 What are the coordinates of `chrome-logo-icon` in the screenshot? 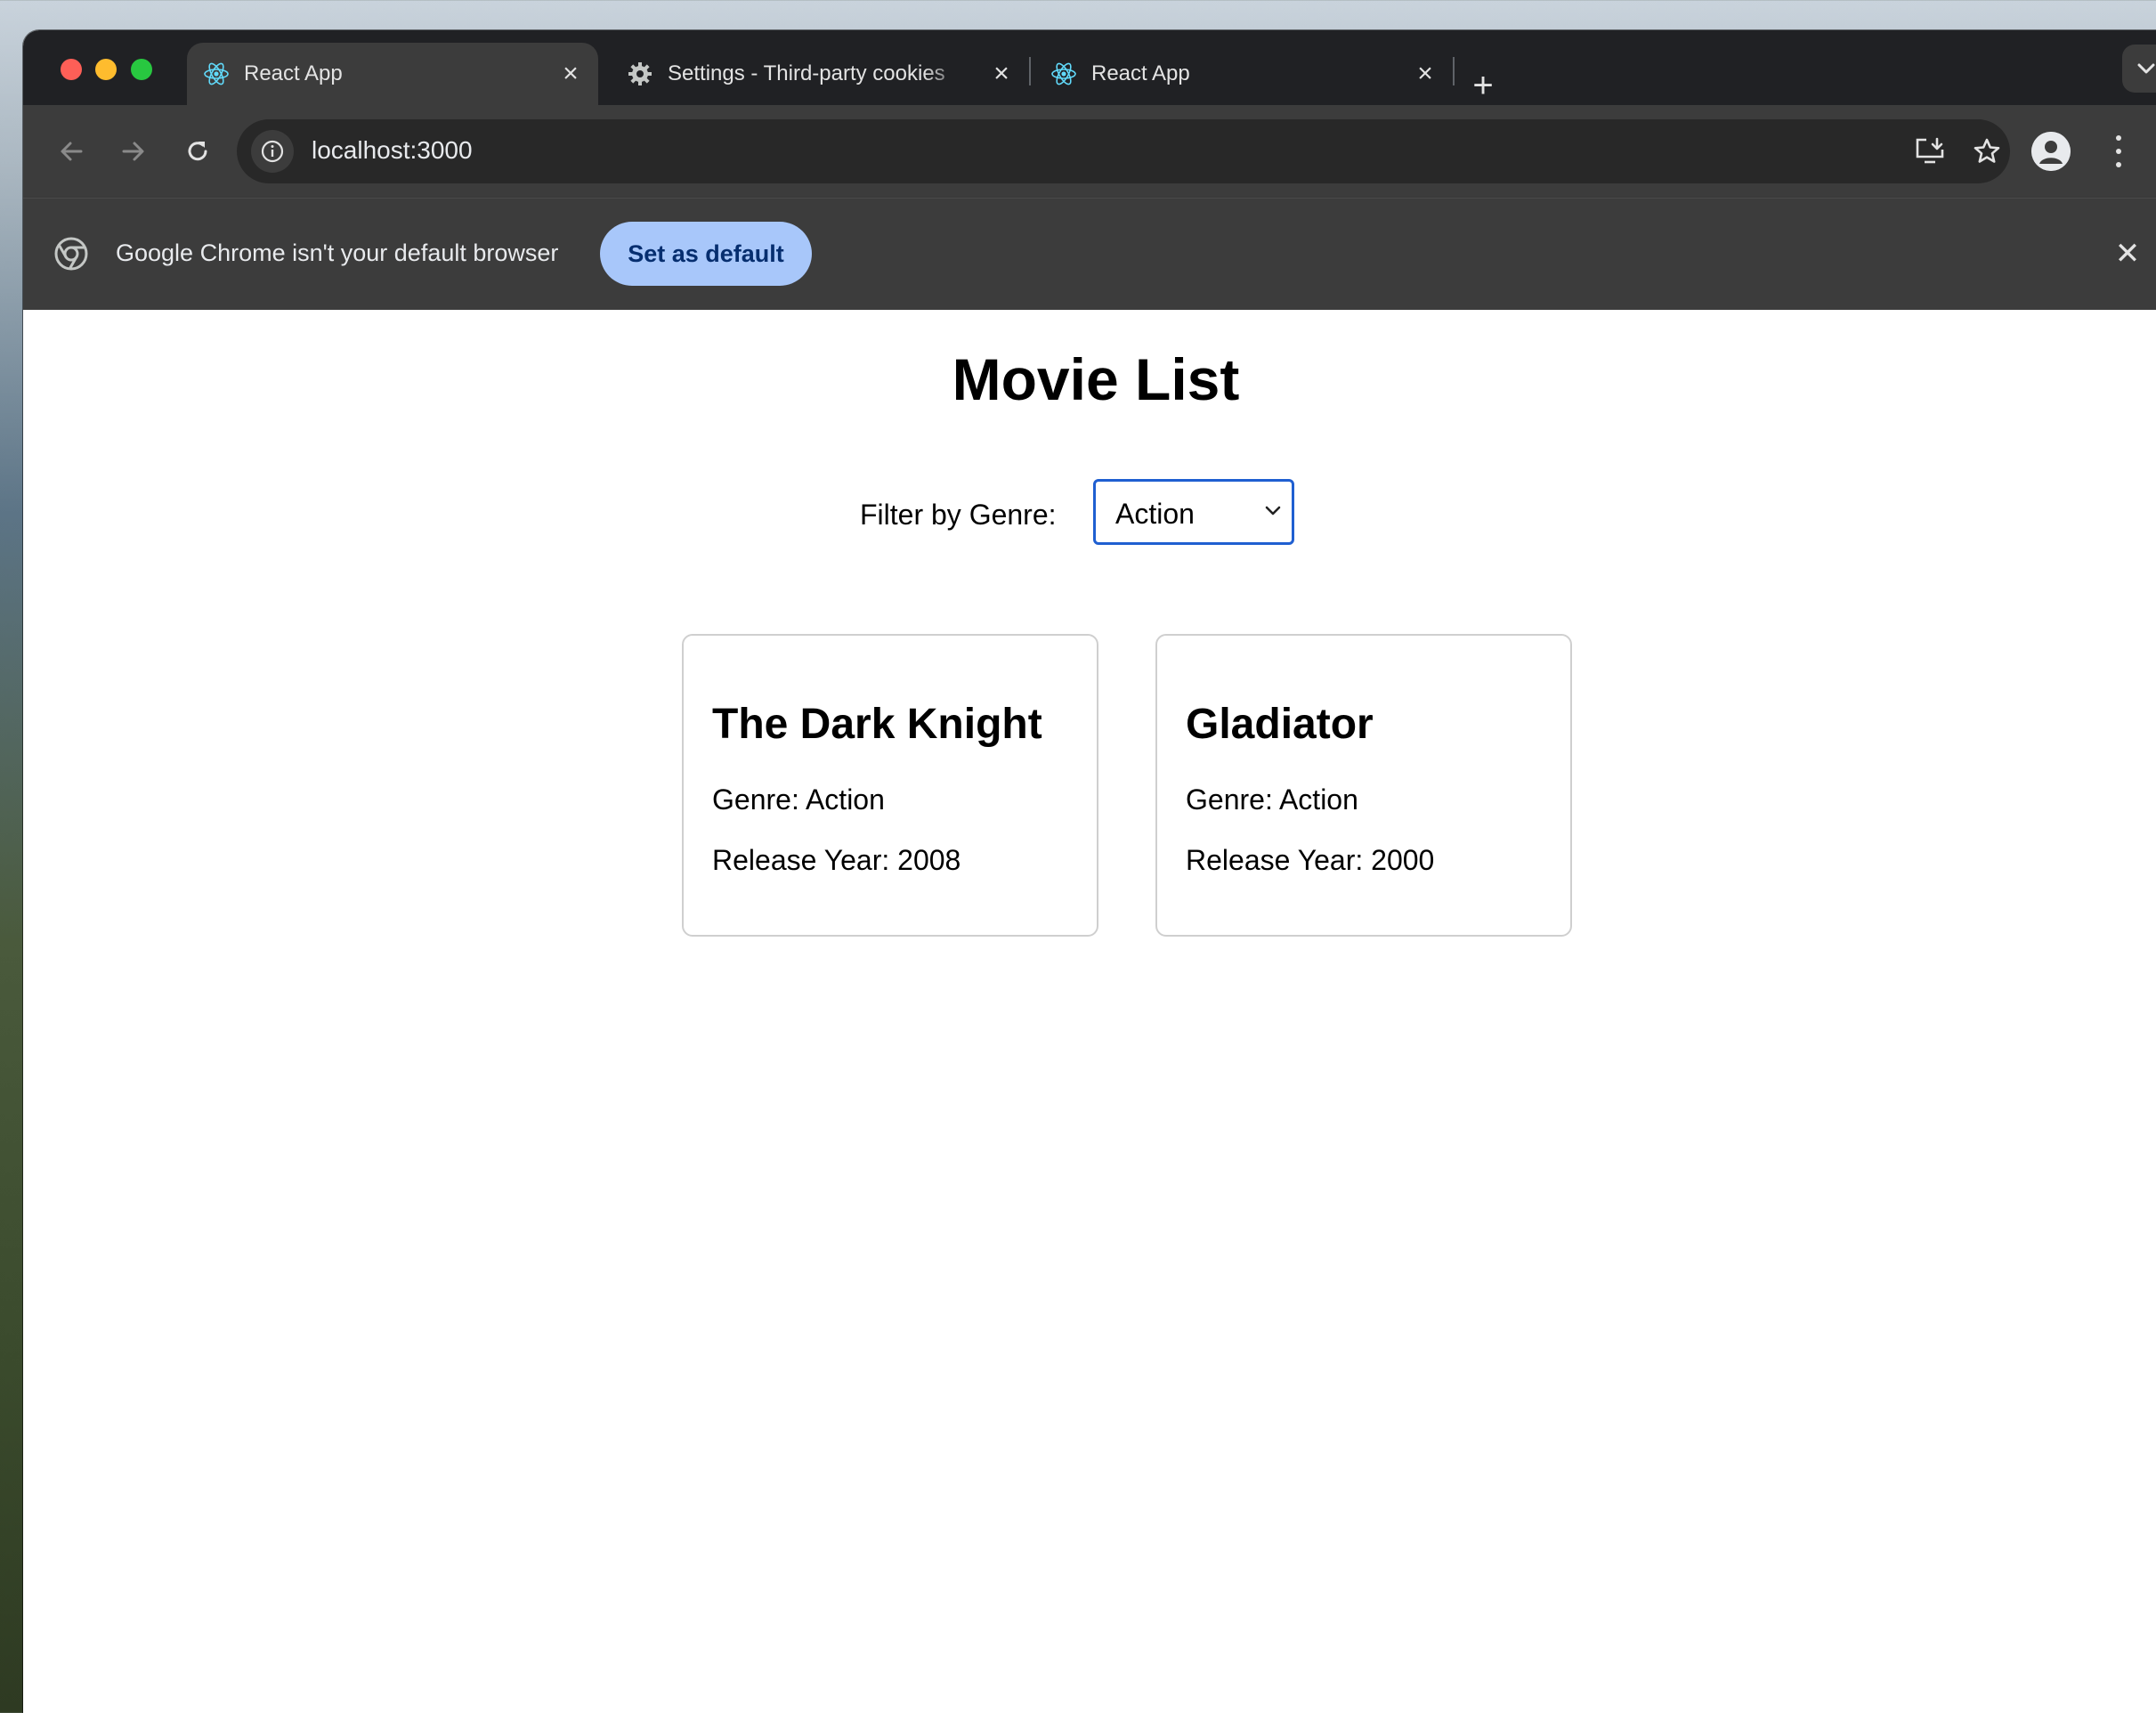 It's located at (71, 254).